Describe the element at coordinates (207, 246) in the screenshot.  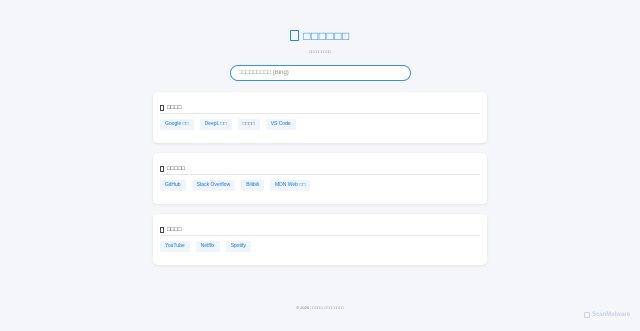
I see `link-netflix: Netflix` at that location.